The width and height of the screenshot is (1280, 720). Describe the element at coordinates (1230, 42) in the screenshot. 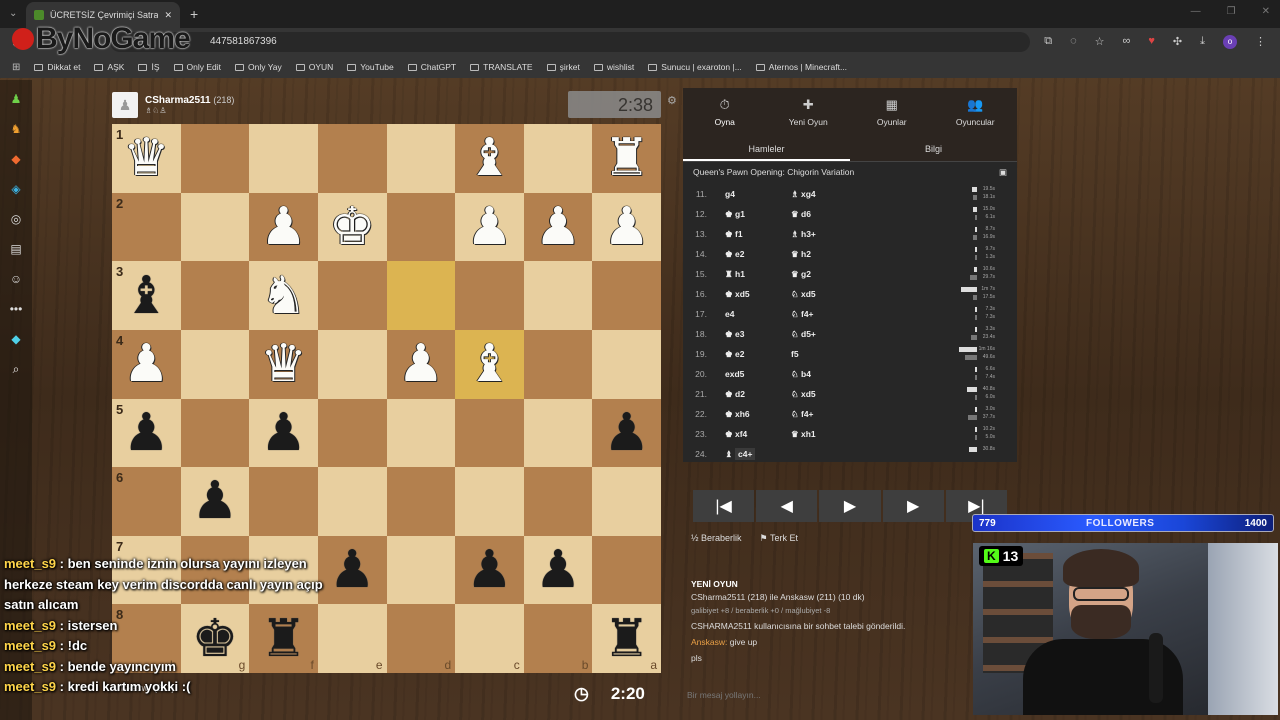

I see `profile-avatar: o` at that location.